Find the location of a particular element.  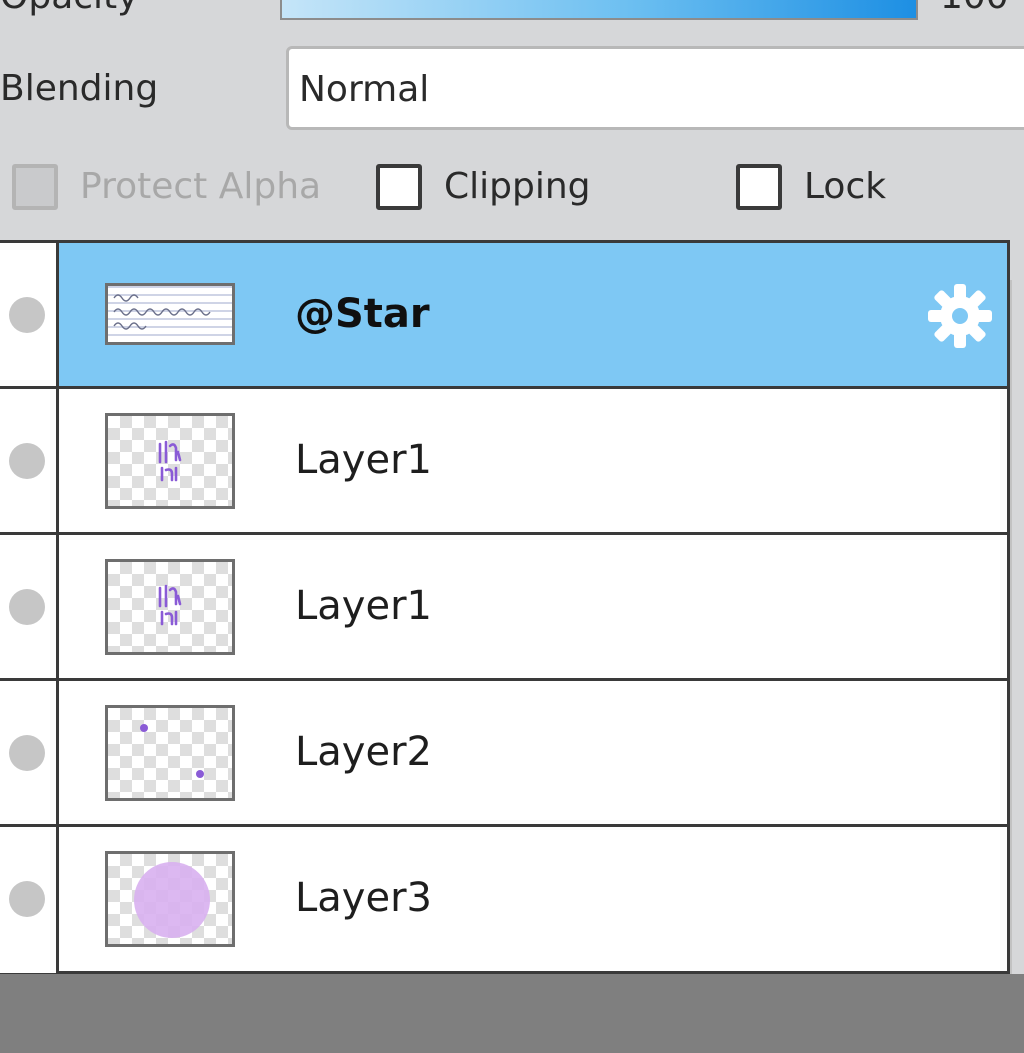

panel-footer is located at coordinates (512, 1013).